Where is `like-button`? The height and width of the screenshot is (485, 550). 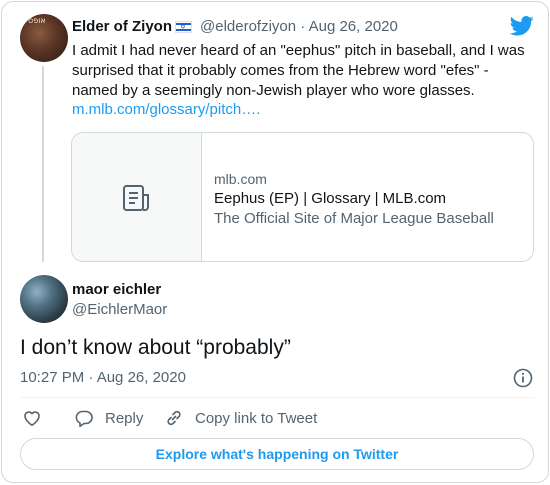
like-button is located at coordinates (37, 418).